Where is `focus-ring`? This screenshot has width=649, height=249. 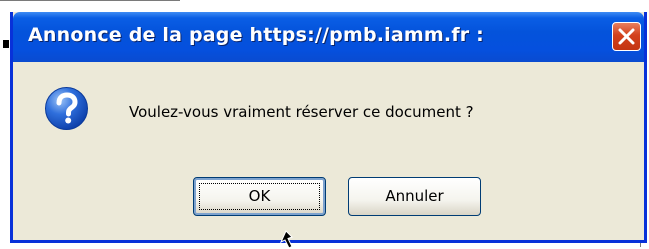 focus-ring is located at coordinates (259, 196).